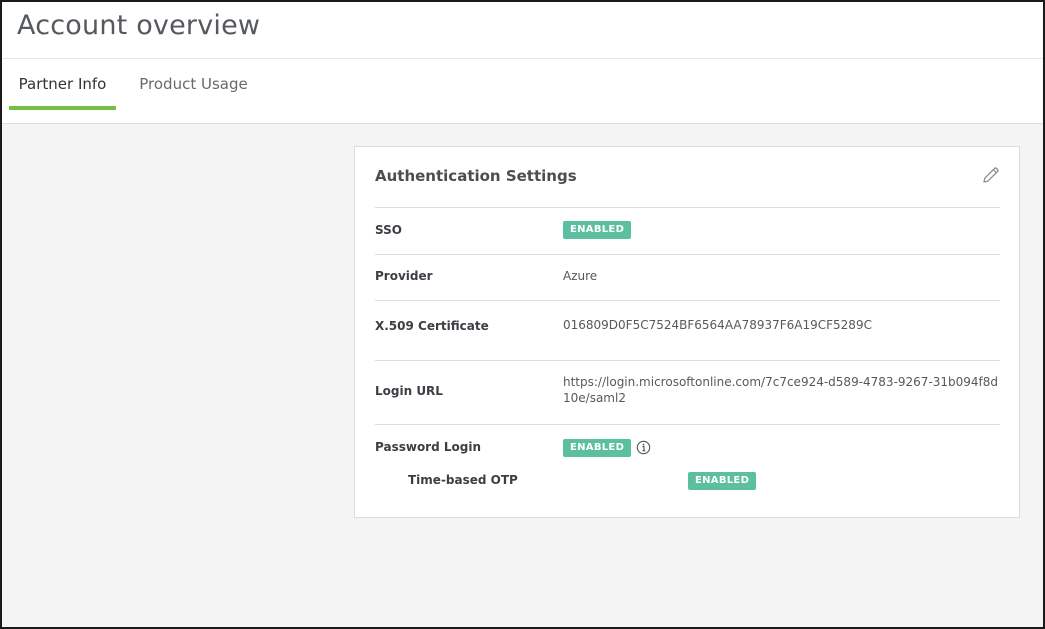  Describe the element at coordinates (432, 326) in the screenshot. I see `certificate-label: X.509 Certificate` at that location.